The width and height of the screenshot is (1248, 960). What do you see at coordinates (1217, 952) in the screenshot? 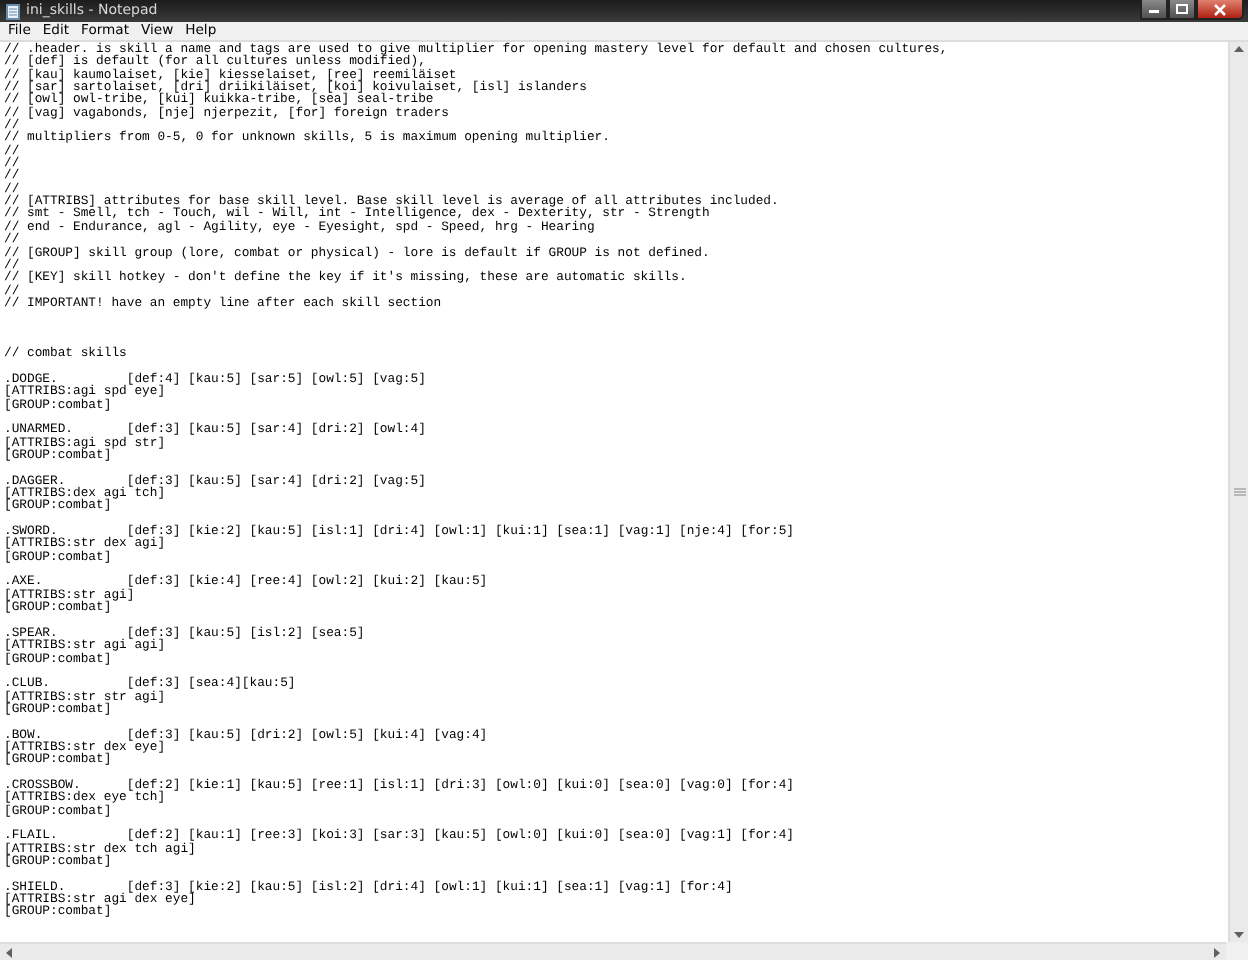
I see `scroll-right-icon` at bounding box center [1217, 952].